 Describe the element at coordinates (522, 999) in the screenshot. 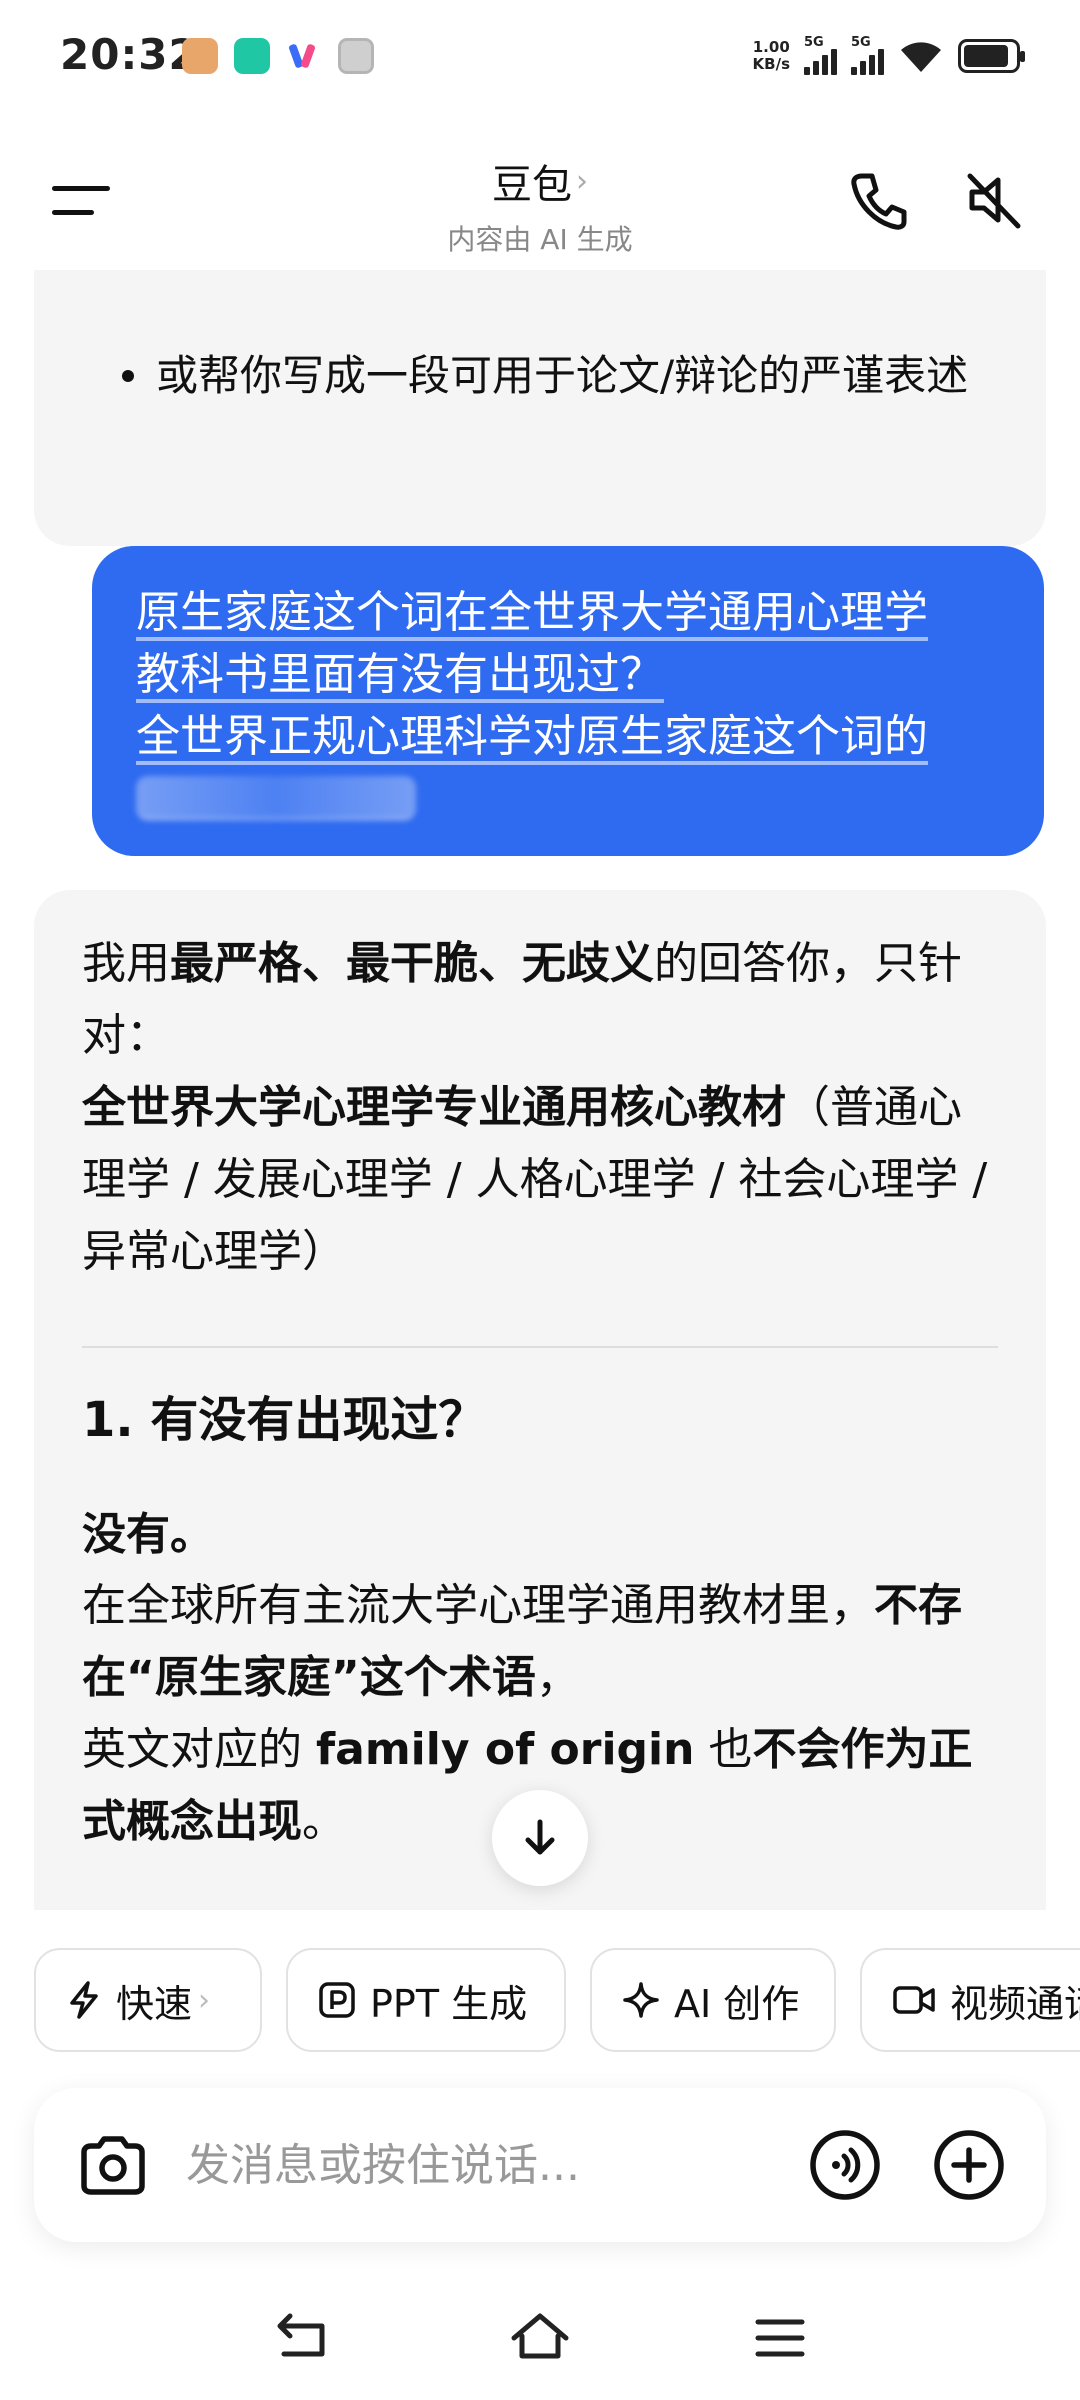

I see `reply-paragraph: 我用最严格、最干脆、无歧义的回答你，只针对：` at that location.